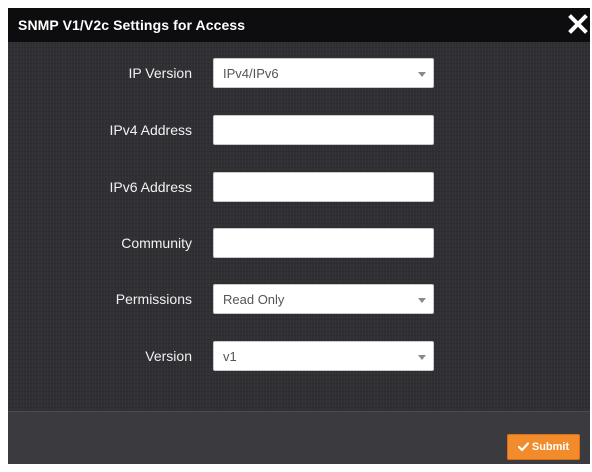 The image size is (592, 472). I want to click on community-row: Community, so click(299, 244).